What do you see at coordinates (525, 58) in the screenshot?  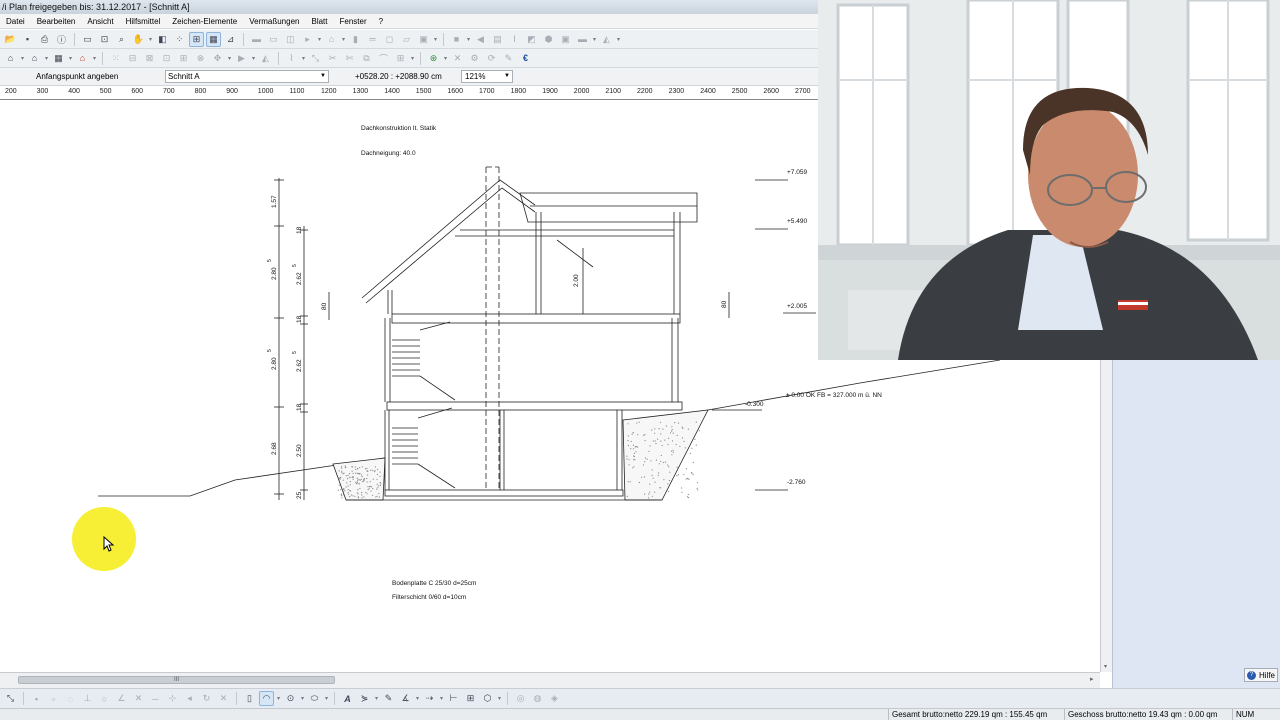 I see `euro-icon: €` at bounding box center [525, 58].